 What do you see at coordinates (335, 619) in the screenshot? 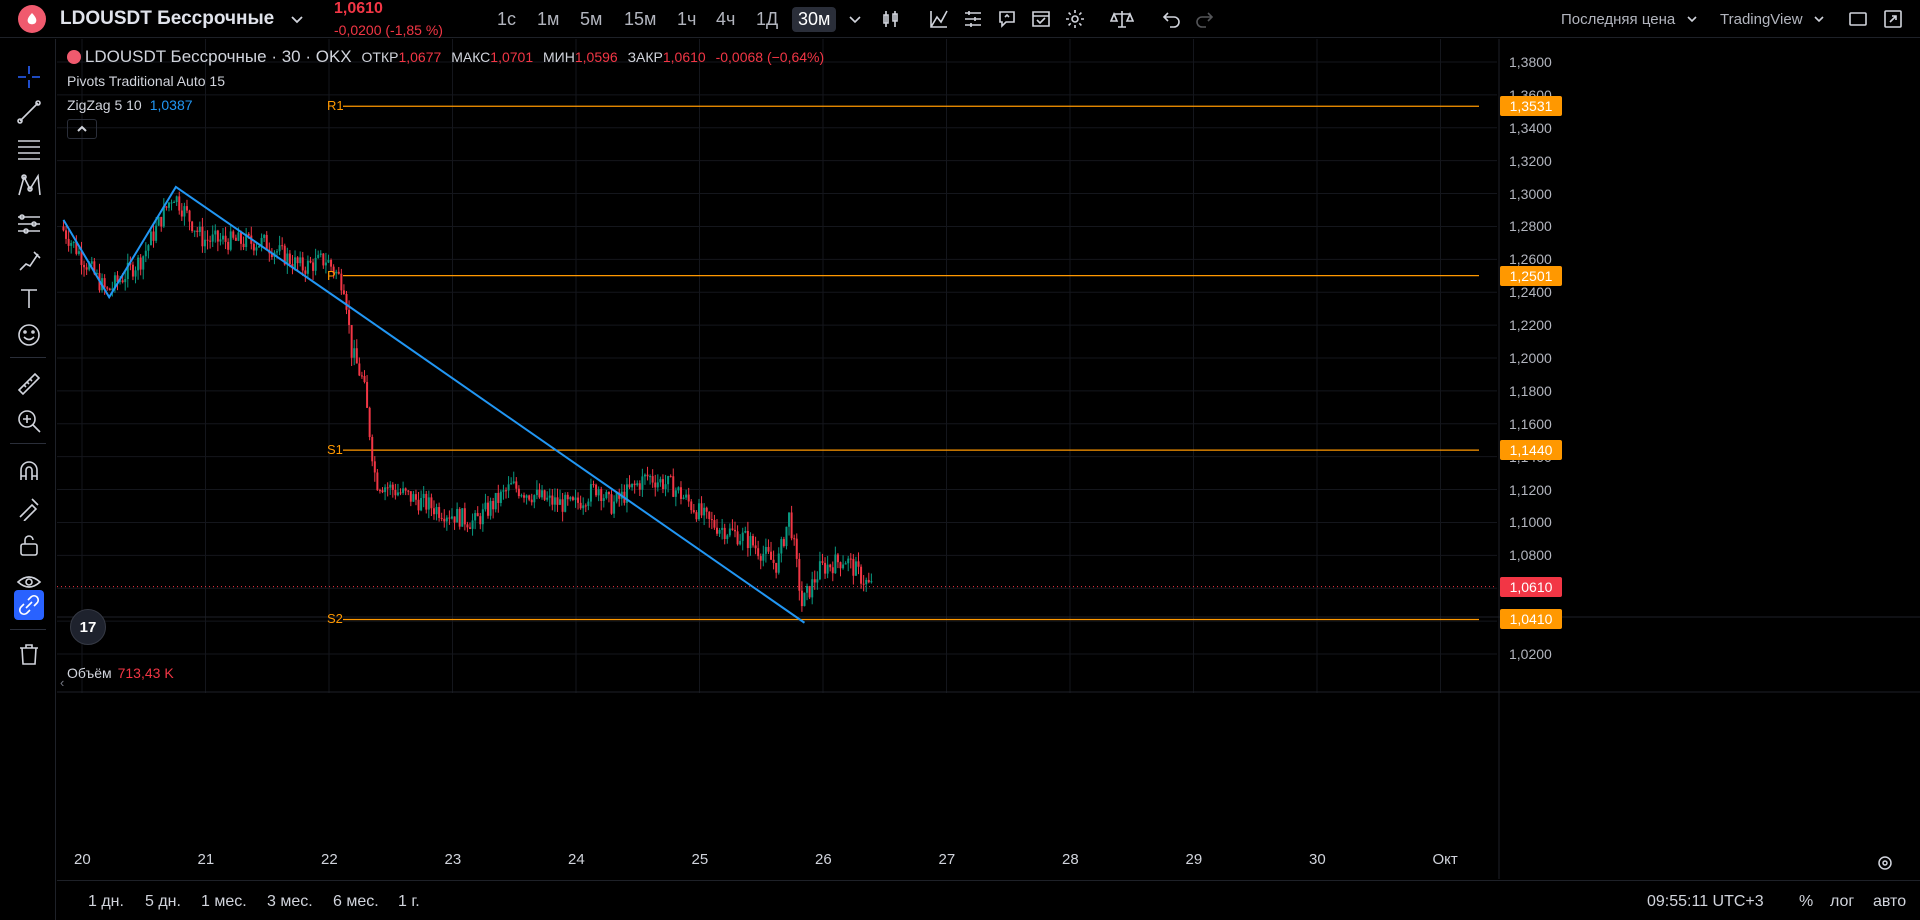
I see `pivot-label-s2: S2` at bounding box center [335, 619].